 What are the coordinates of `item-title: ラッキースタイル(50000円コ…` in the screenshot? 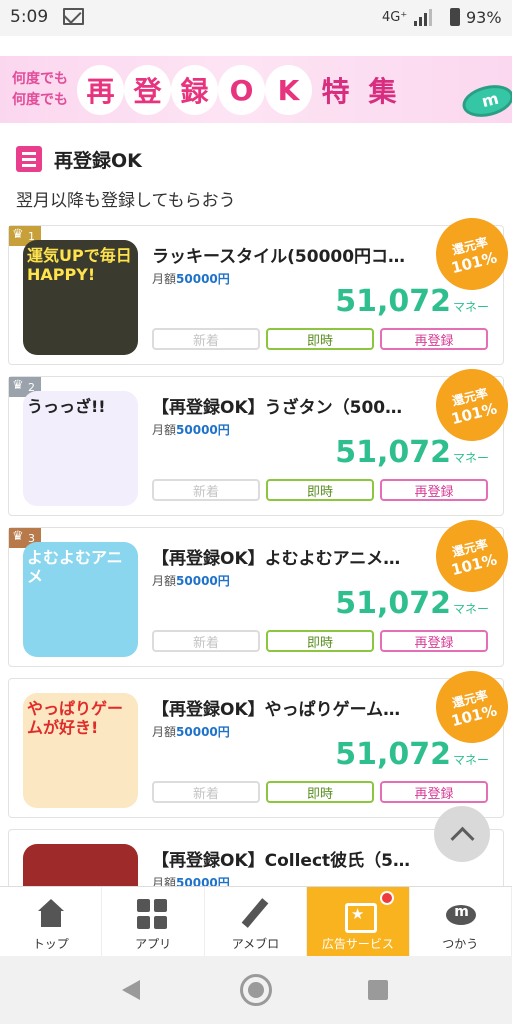 It's located at (279, 257).